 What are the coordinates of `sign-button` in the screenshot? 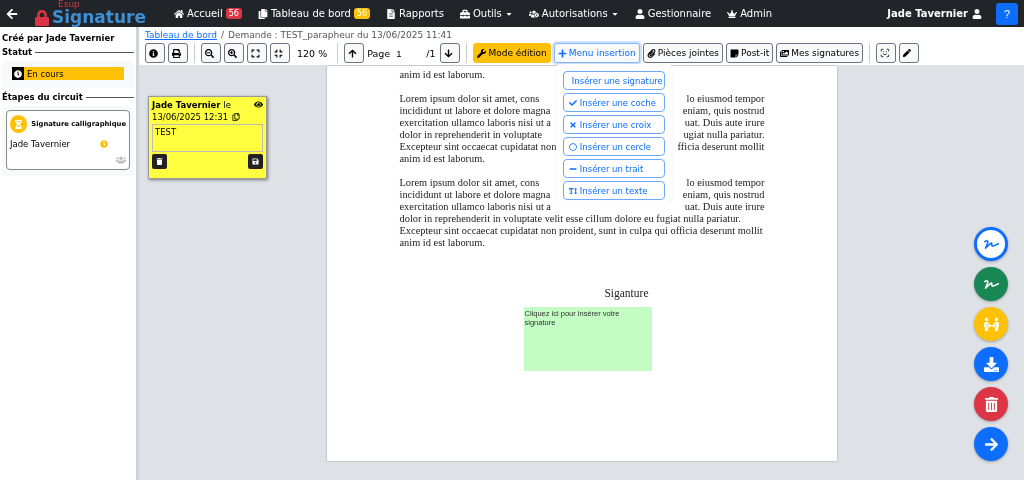 It's located at (991, 244).